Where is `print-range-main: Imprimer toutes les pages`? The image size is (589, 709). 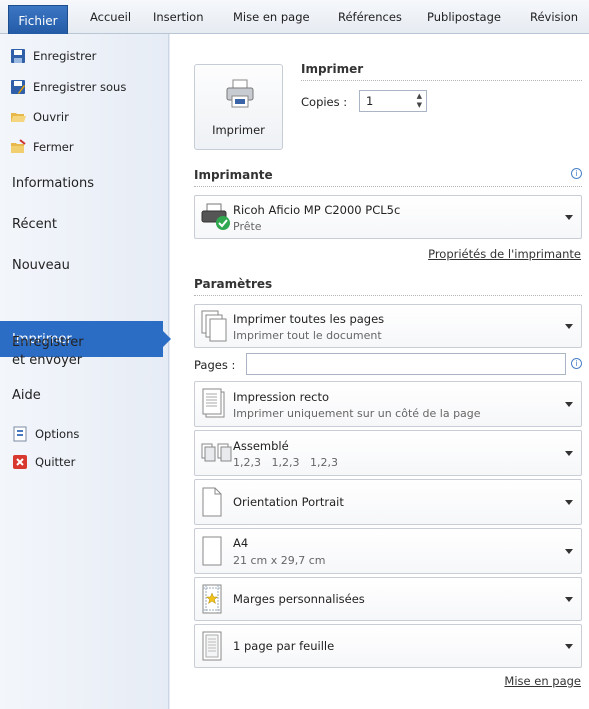 print-range-main: Imprimer toutes les pages is located at coordinates (309, 319).